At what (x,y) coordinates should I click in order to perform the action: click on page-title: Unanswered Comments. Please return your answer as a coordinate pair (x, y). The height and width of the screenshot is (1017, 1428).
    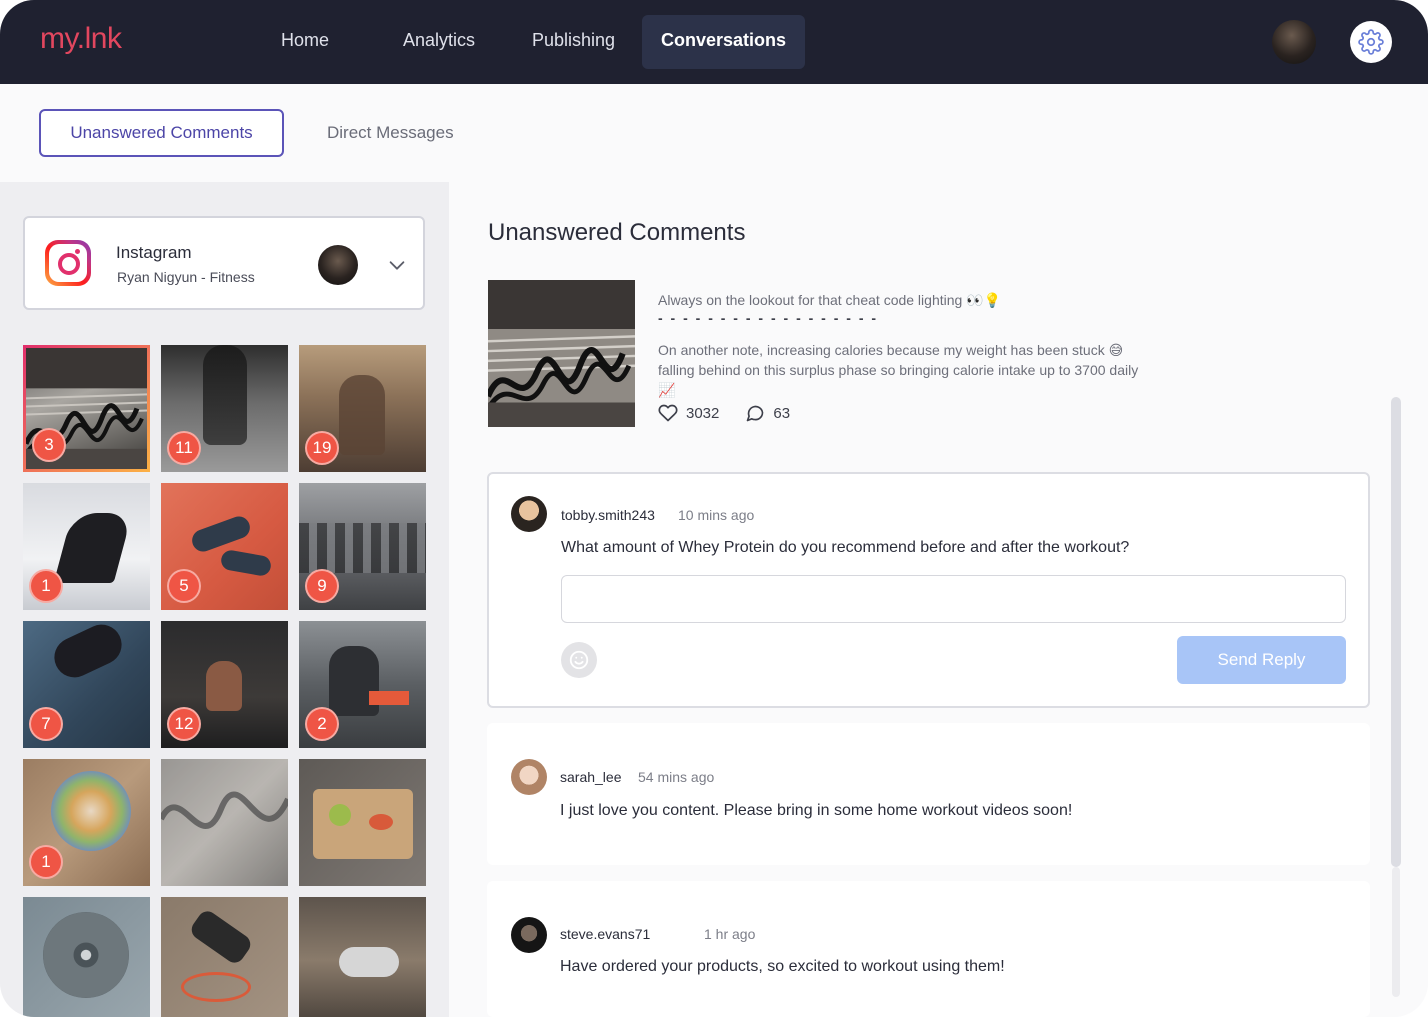
    Looking at the image, I should click on (617, 232).